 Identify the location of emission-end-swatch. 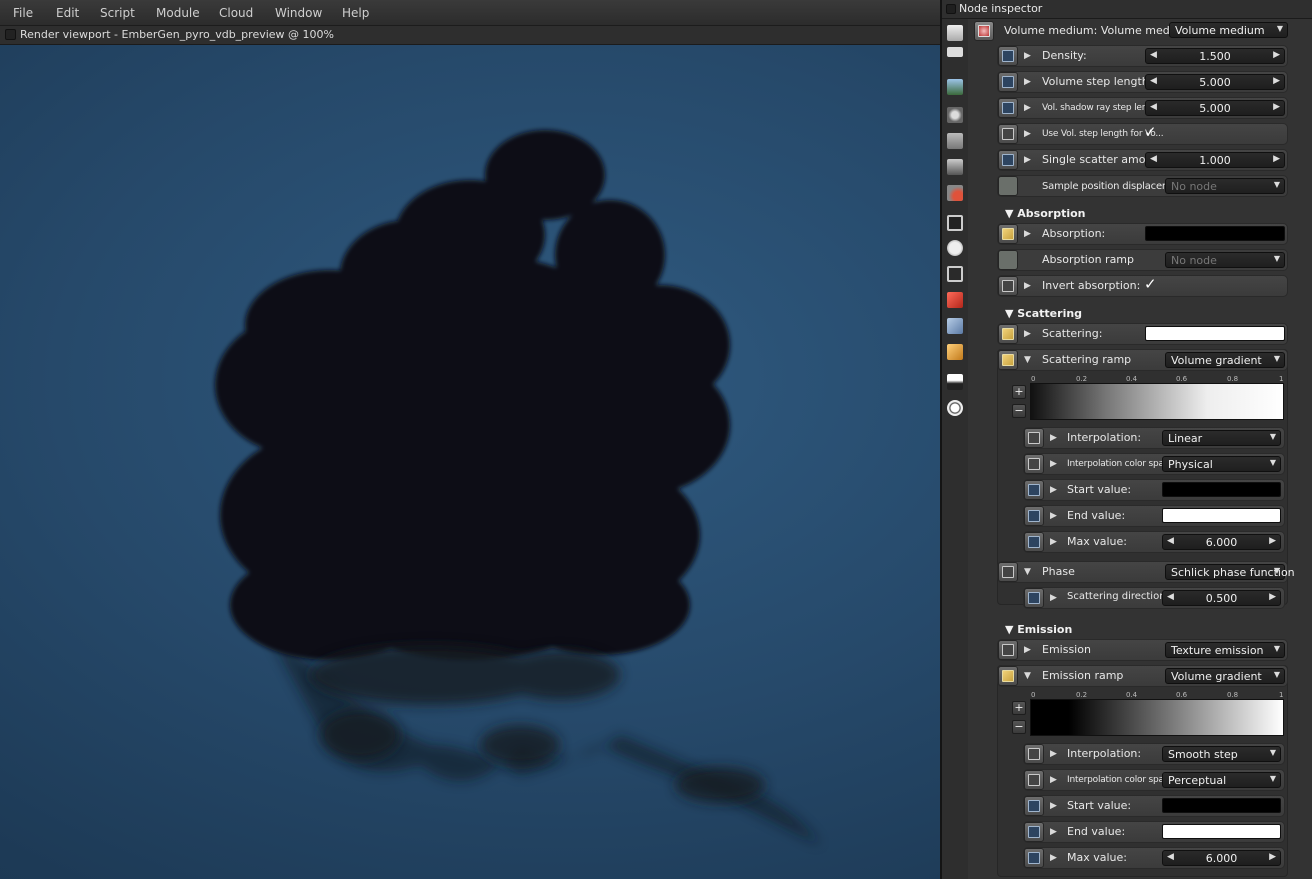
(1221, 831).